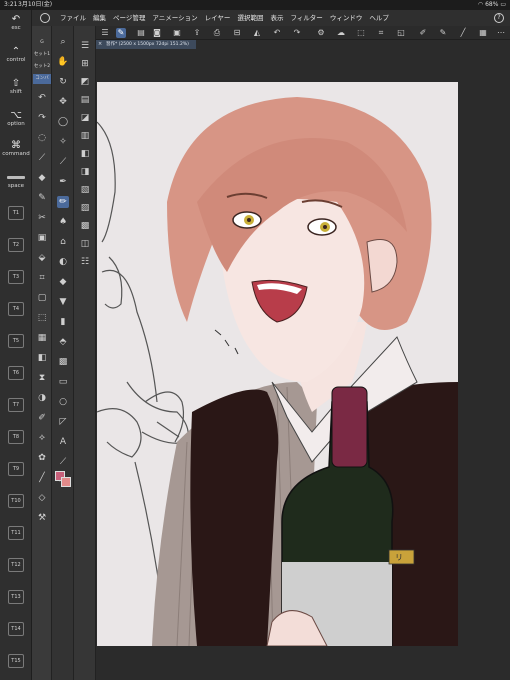 The height and width of the screenshot is (680, 510). Describe the element at coordinates (85, 244) in the screenshot. I see `property-icon: ◫` at that location.